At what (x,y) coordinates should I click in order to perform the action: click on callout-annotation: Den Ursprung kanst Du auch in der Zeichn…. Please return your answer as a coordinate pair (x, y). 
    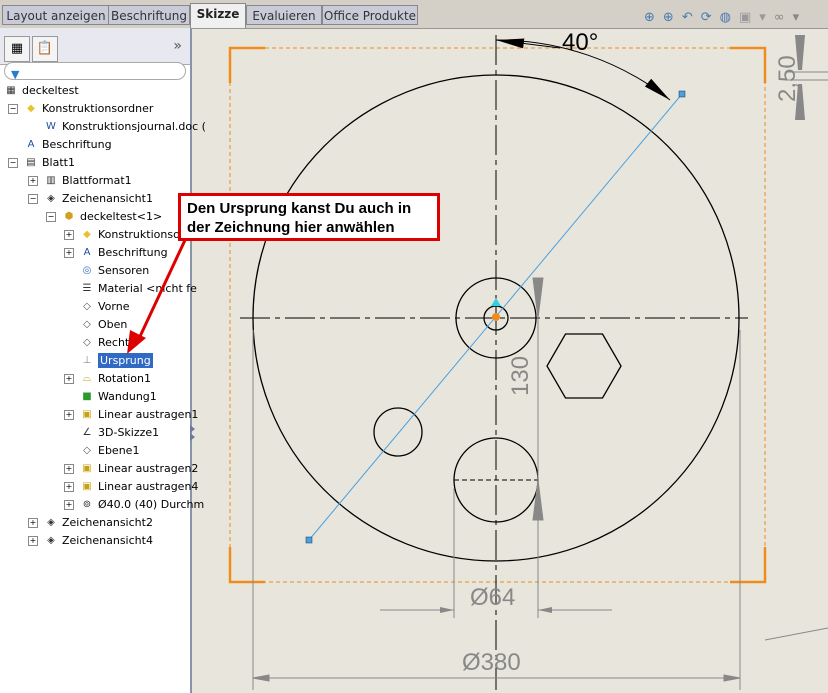
    Looking at the image, I should click on (309, 217).